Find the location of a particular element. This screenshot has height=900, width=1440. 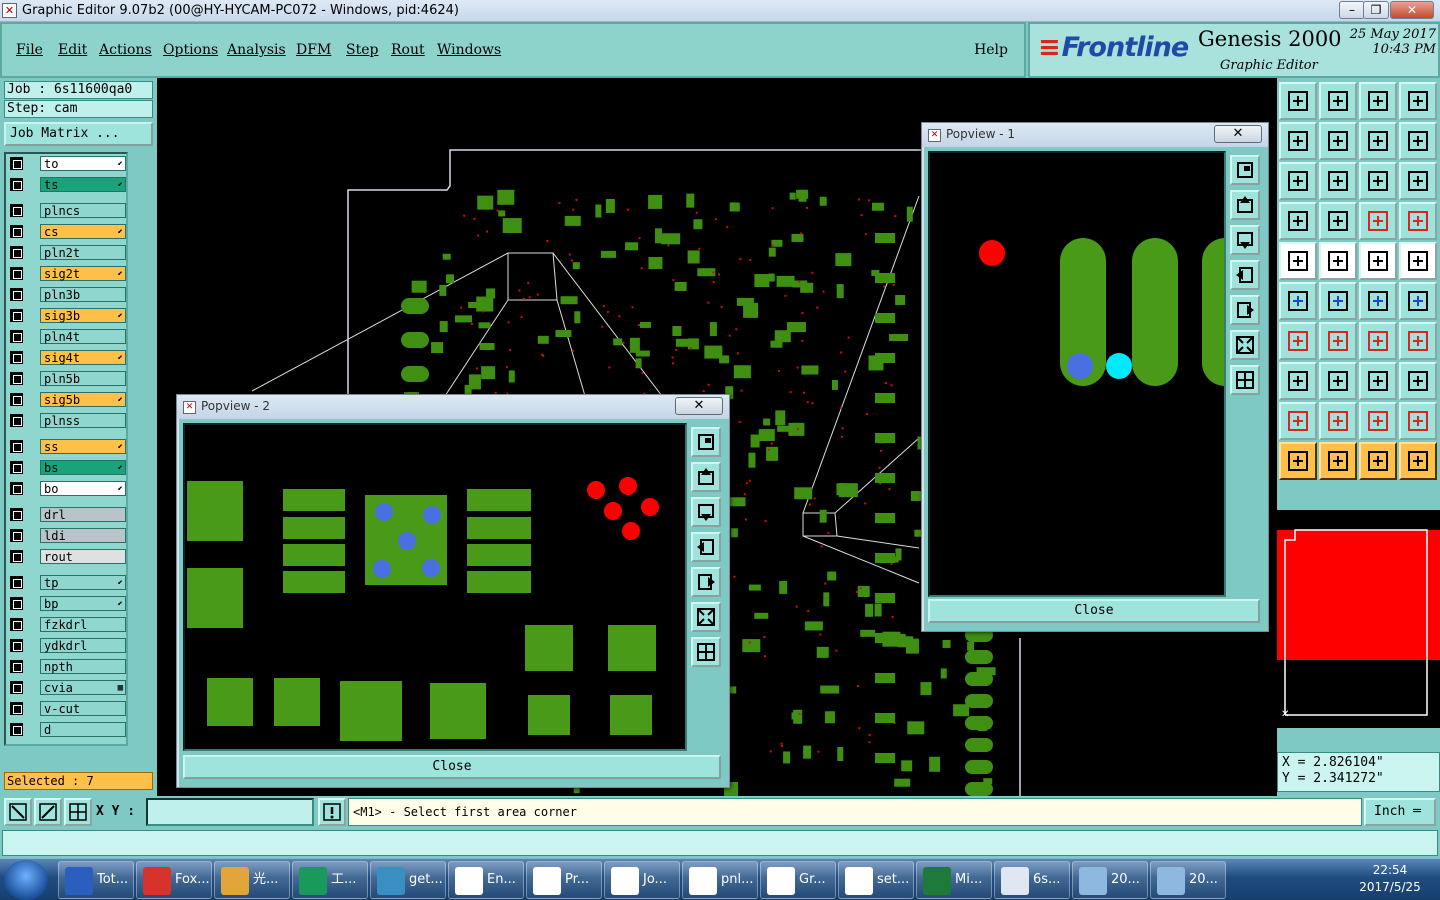

layer-name: sig4t ⬋ is located at coordinates (83, 357).